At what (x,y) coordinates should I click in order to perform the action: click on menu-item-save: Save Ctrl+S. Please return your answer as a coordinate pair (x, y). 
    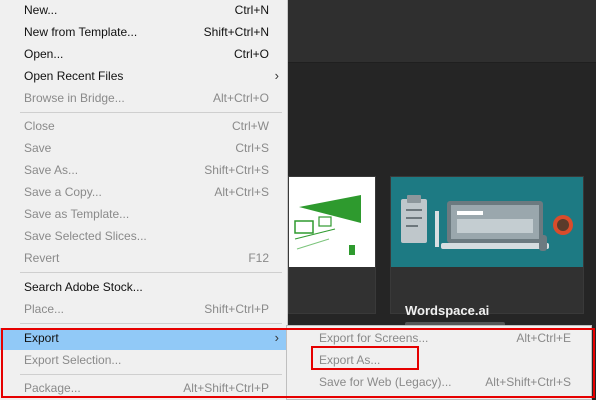
    Looking at the image, I should click on (144, 149).